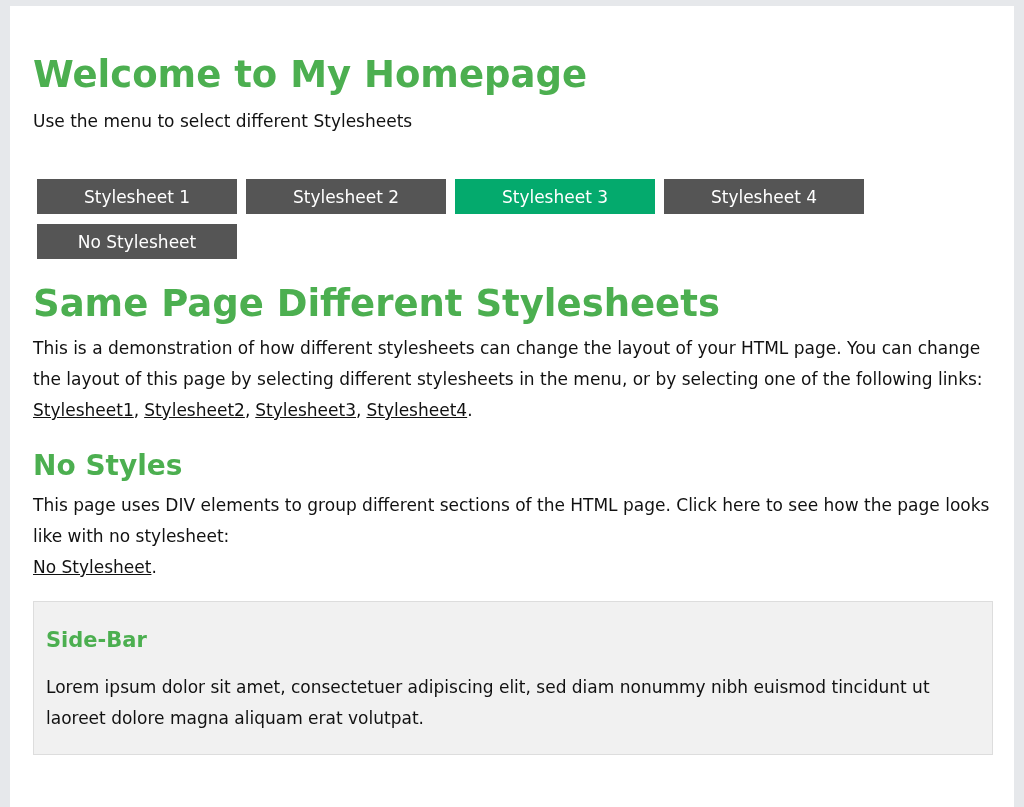  I want to click on intro-text: Use the menu to select different Stylesheets, so click(223, 121).